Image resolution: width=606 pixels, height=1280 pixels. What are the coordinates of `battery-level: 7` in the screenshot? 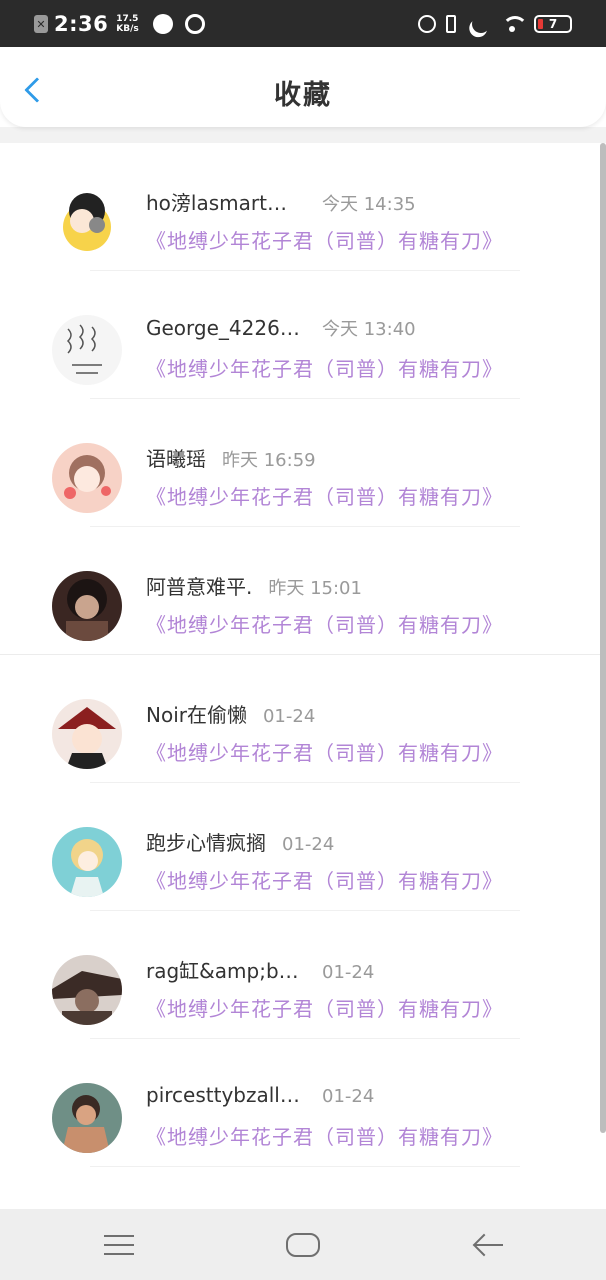 It's located at (553, 24).